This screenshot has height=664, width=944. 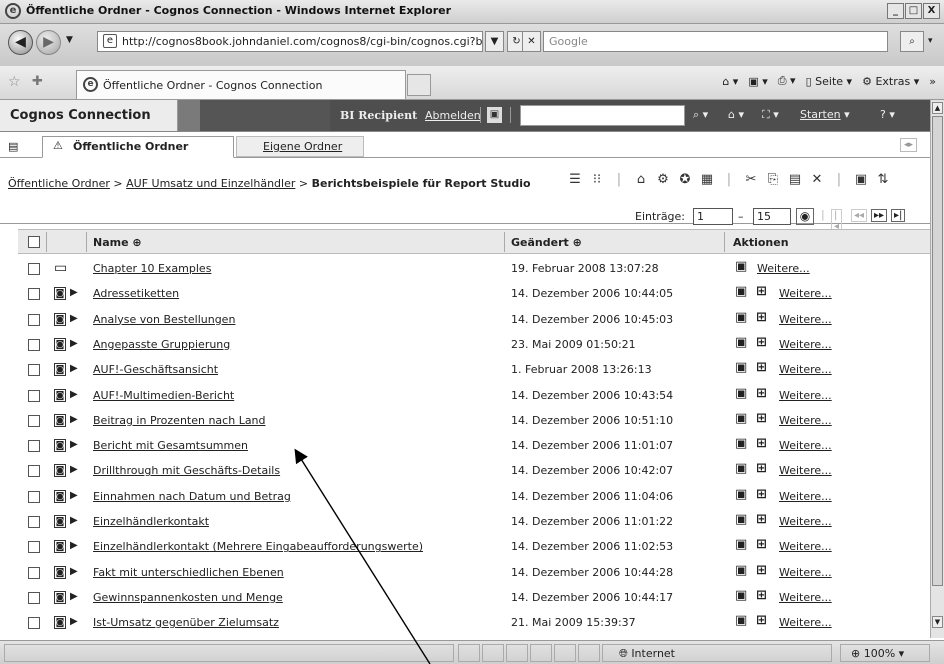 What do you see at coordinates (152, 268) in the screenshot?
I see `report-link: Chapter 10 Examples` at bounding box center [152, 268].